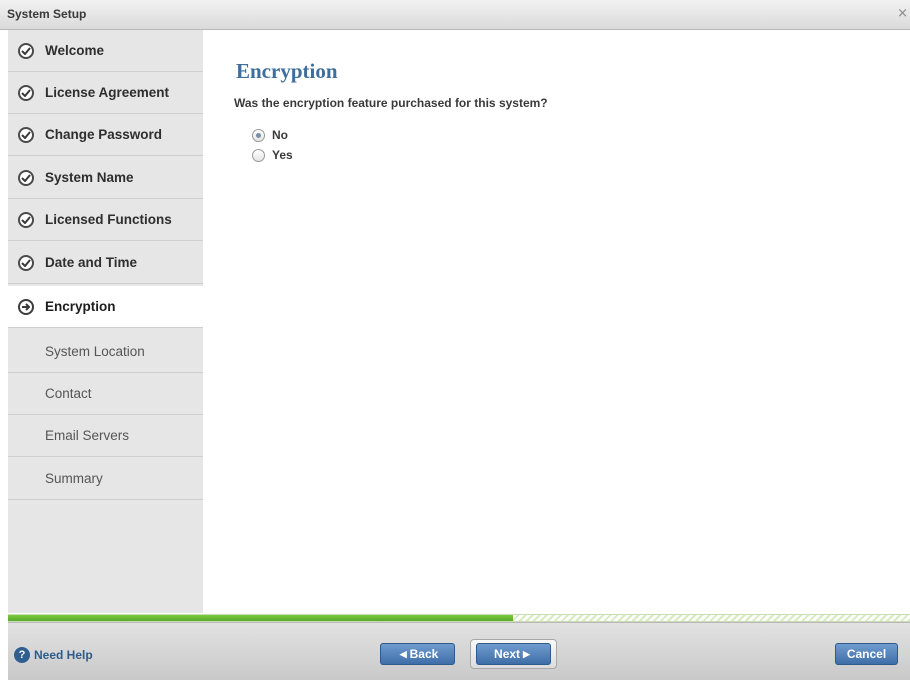 The height and width of the screenshot is (680, 910). I want to click on page-title: Encryption, so click(287, 71).